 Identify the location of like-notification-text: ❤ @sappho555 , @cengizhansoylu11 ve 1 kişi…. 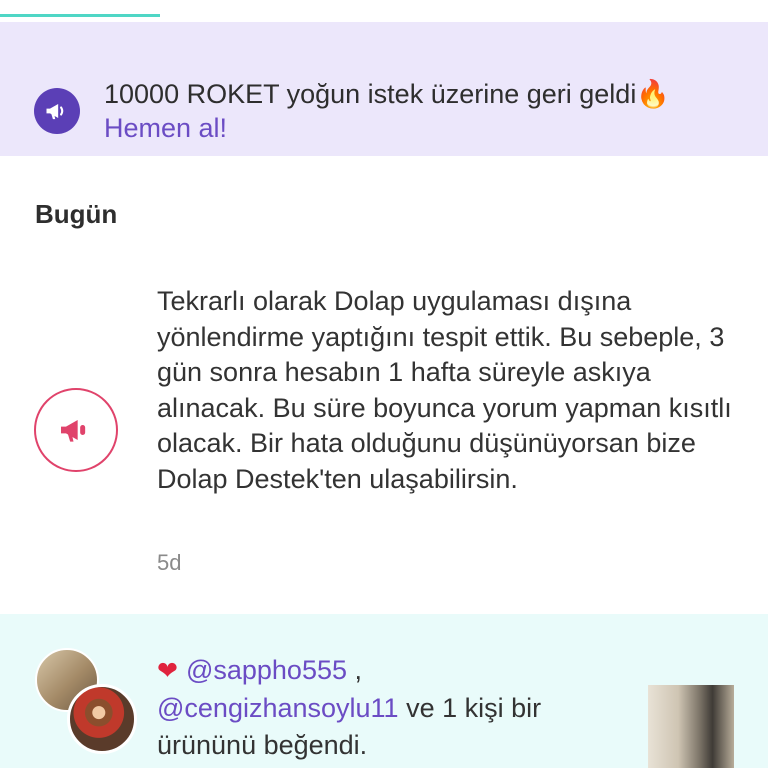
(382, 708).